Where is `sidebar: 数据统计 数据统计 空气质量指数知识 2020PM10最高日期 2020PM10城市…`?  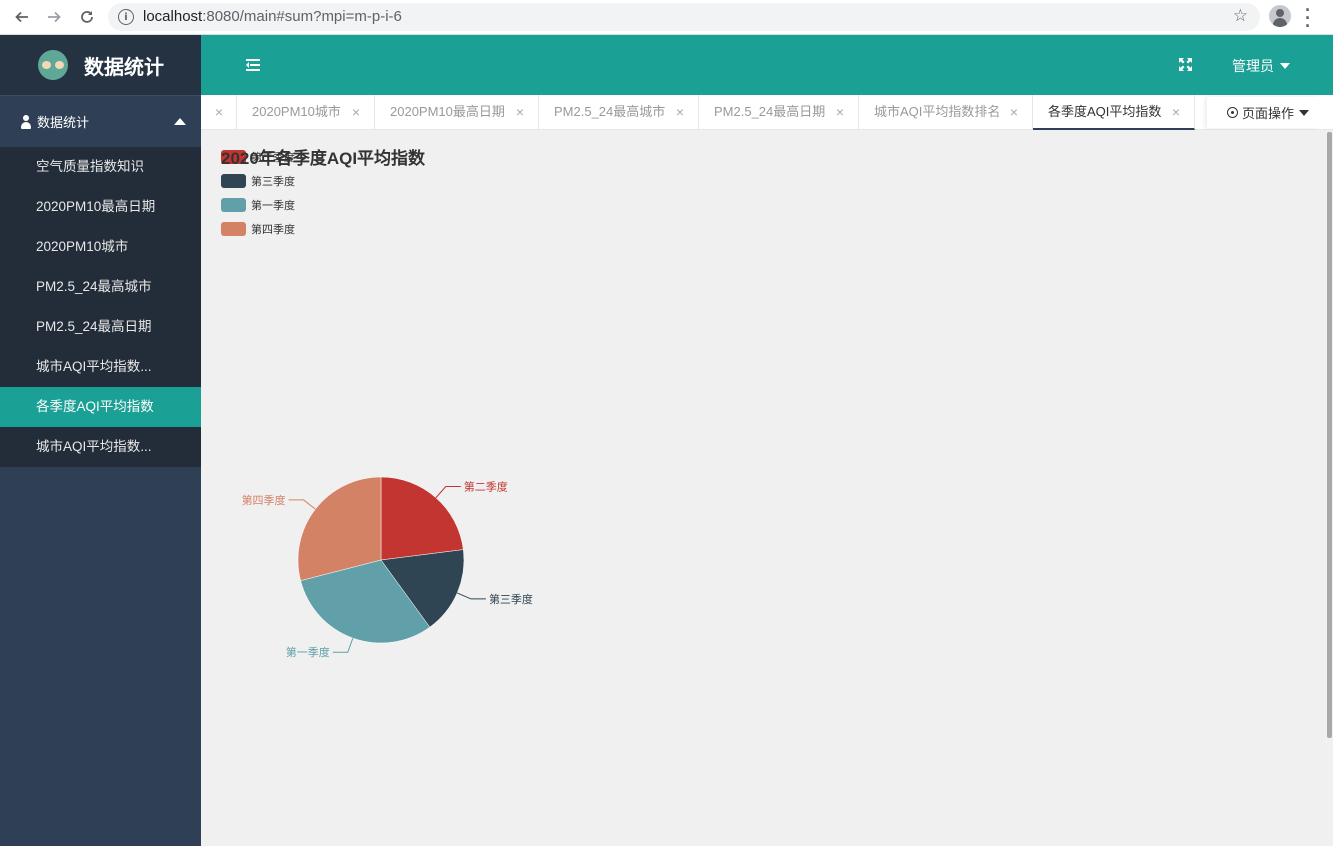 sidebar: 数据统计 数据统计 空气质量指数知识 2020PM10最高日期 2020PM10城市… is located at coordinates (100, 440).